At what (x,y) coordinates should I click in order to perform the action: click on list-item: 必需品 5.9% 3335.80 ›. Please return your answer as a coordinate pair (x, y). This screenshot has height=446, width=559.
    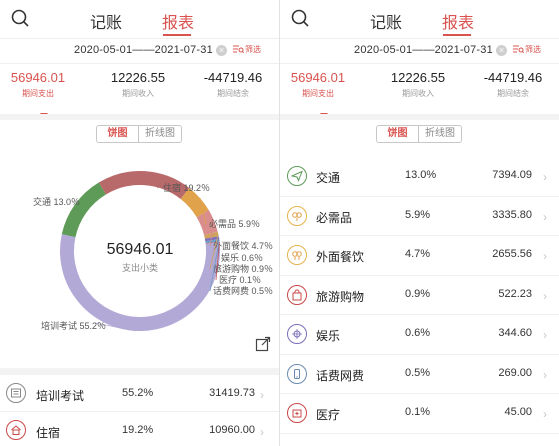
    Looking at the image, I should click on (419, 216).